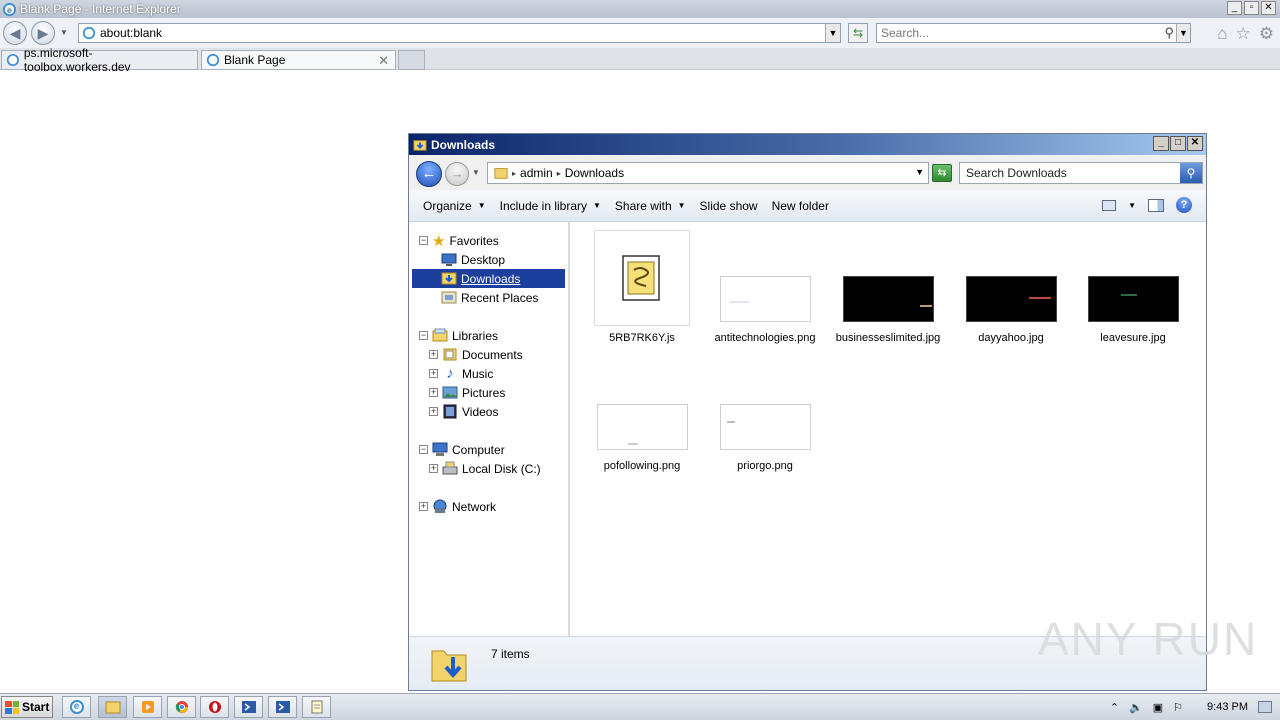 This screenshot has width=1280, height=720. I want to click on network-tray-icon: ▣, so click(1158, 707).